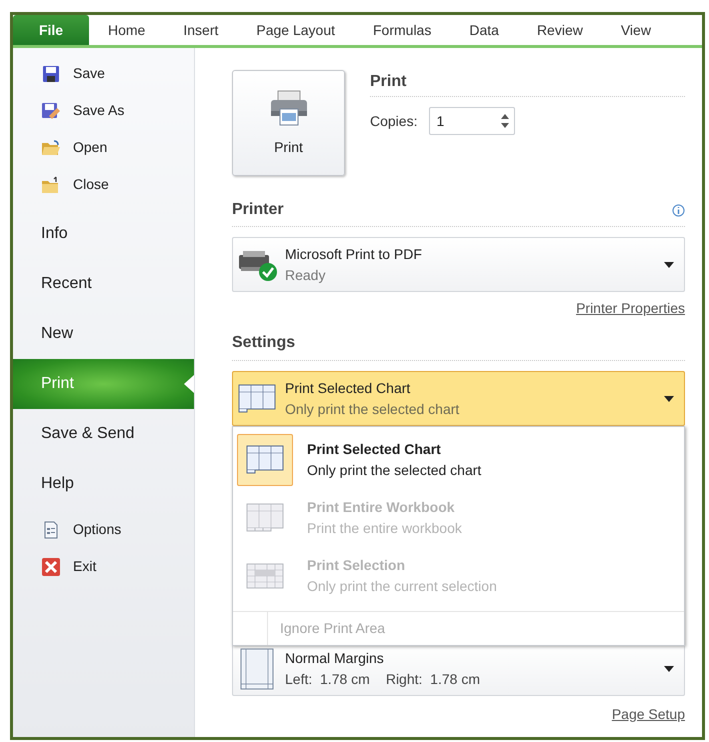  I want to click on ribbon-tab: Insert, so click(201, 30).